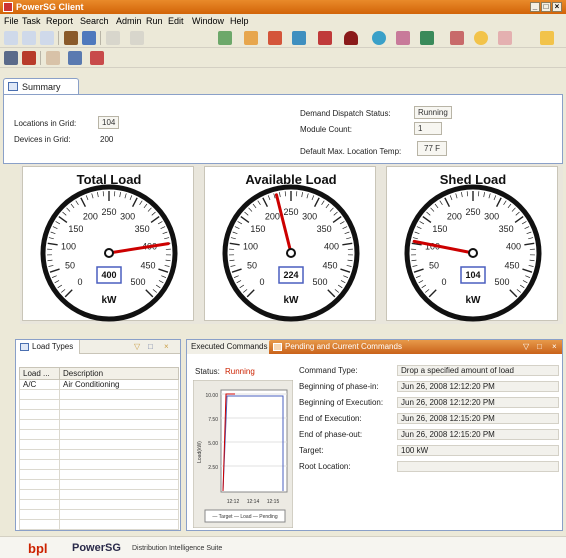 The height and width of the screenshot is (558, 566). I want to click on shed-icon, so click(325, 38).